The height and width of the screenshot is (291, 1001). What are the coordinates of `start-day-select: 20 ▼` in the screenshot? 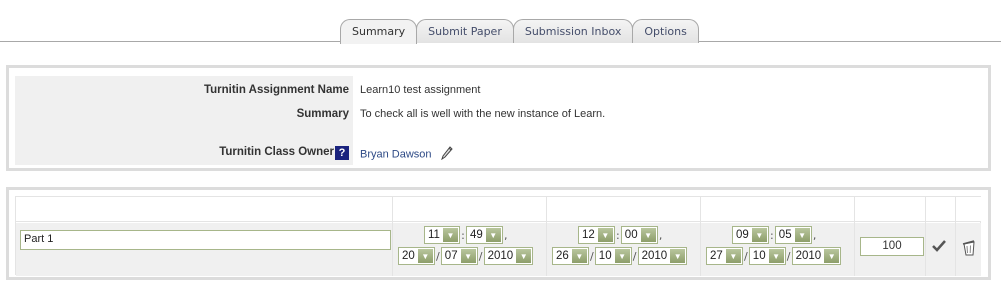 It's located at (416, 256).